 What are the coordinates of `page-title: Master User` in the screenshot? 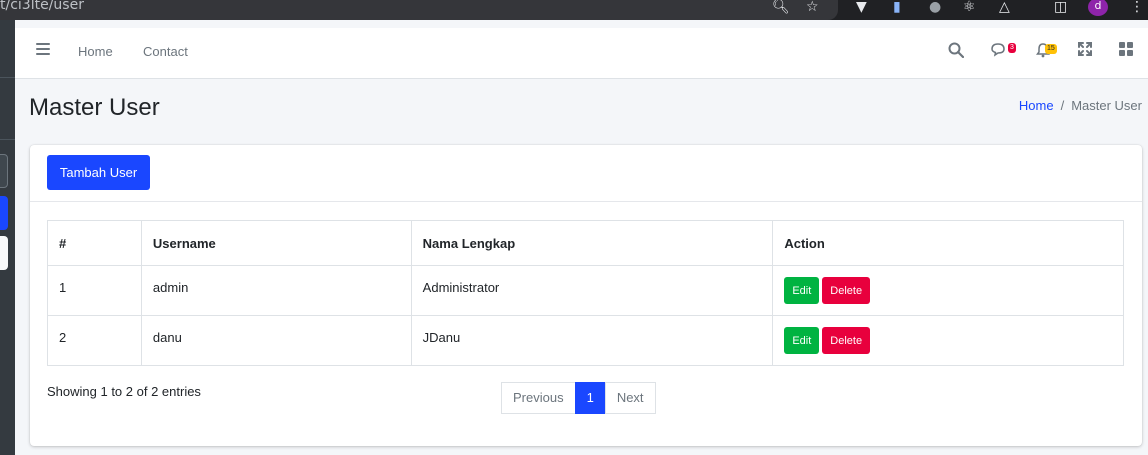 It's located at (94, 107).